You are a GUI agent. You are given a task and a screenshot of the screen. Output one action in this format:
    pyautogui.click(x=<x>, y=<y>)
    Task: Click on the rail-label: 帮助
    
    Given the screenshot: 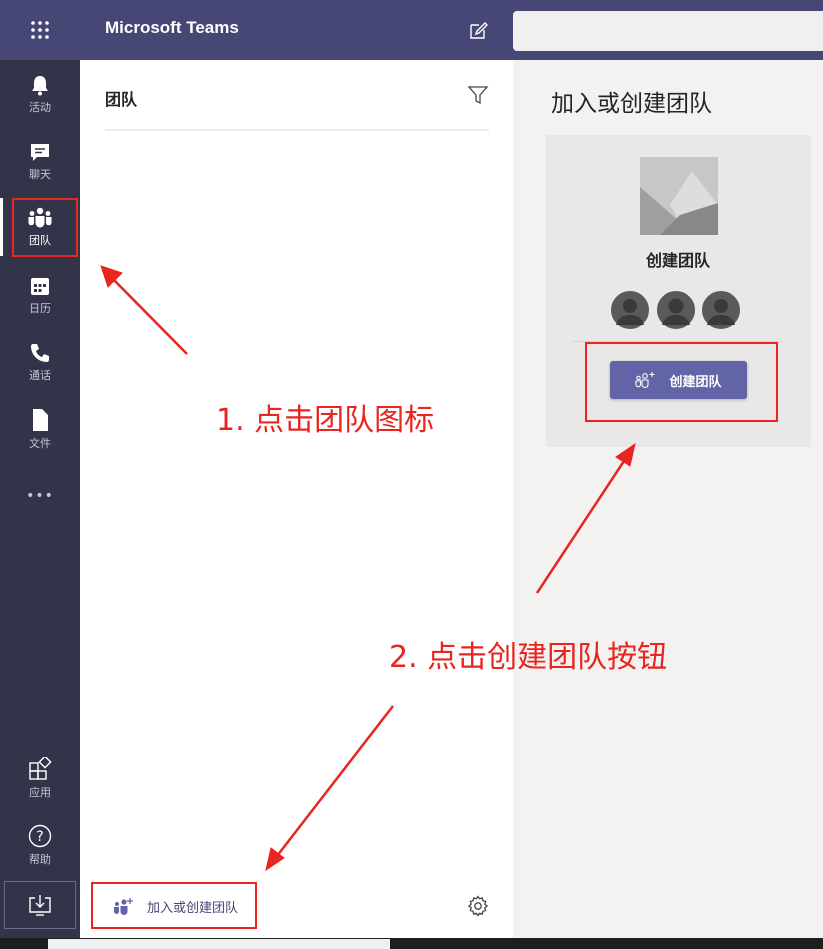 What is the action you would take?
    pyautogui.click(x=40, y=859)
    